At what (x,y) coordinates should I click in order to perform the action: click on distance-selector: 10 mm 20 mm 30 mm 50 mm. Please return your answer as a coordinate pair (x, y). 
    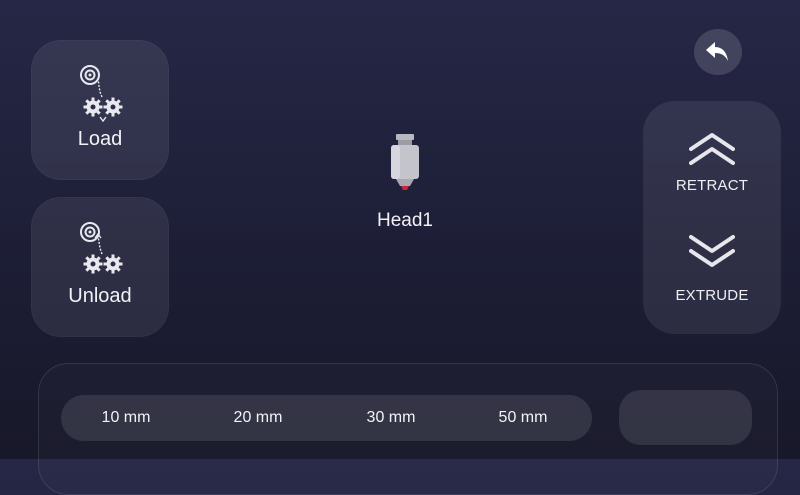
    Looking at the image, I should click on (326, 418).